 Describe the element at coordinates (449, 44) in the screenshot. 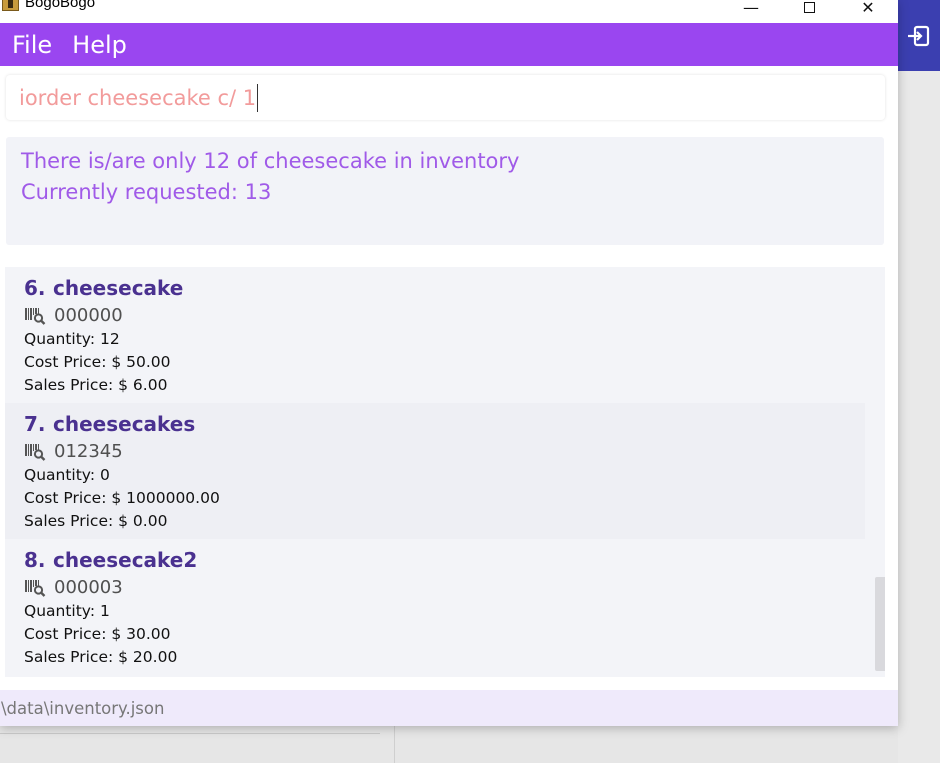

I see `menu-bar: File Help` at that location.